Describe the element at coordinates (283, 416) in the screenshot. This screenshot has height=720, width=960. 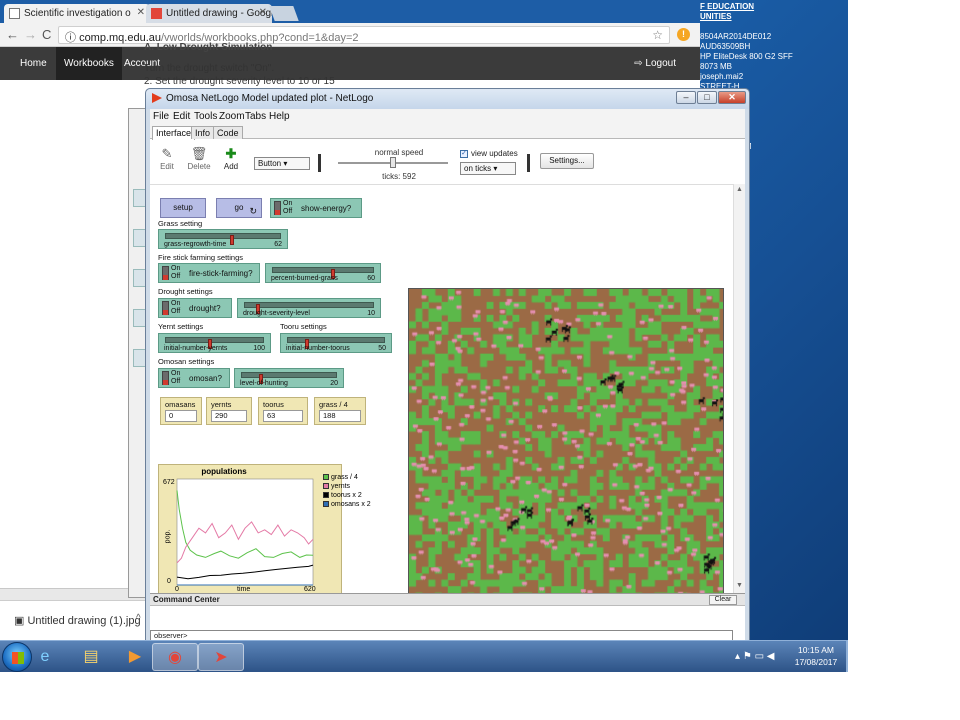
I see `monitor-value: 63` at that location.